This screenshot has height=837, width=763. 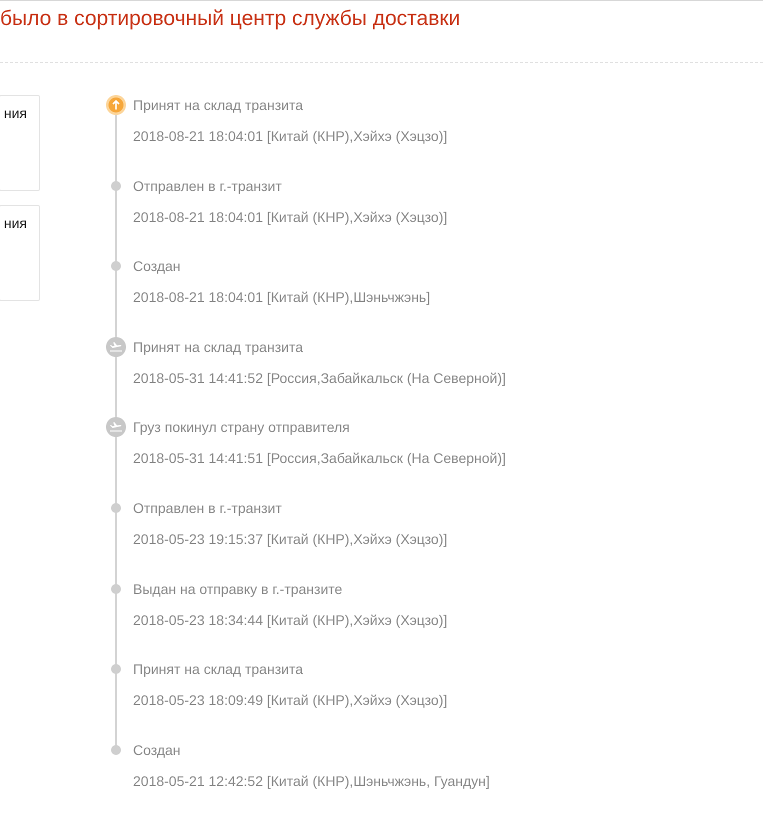 I want to click on event-detail: 2018-05-23 18:34:44 [Китай (КНР),Хэйхэ (Хэцзо)], so click(x=290, y=620).